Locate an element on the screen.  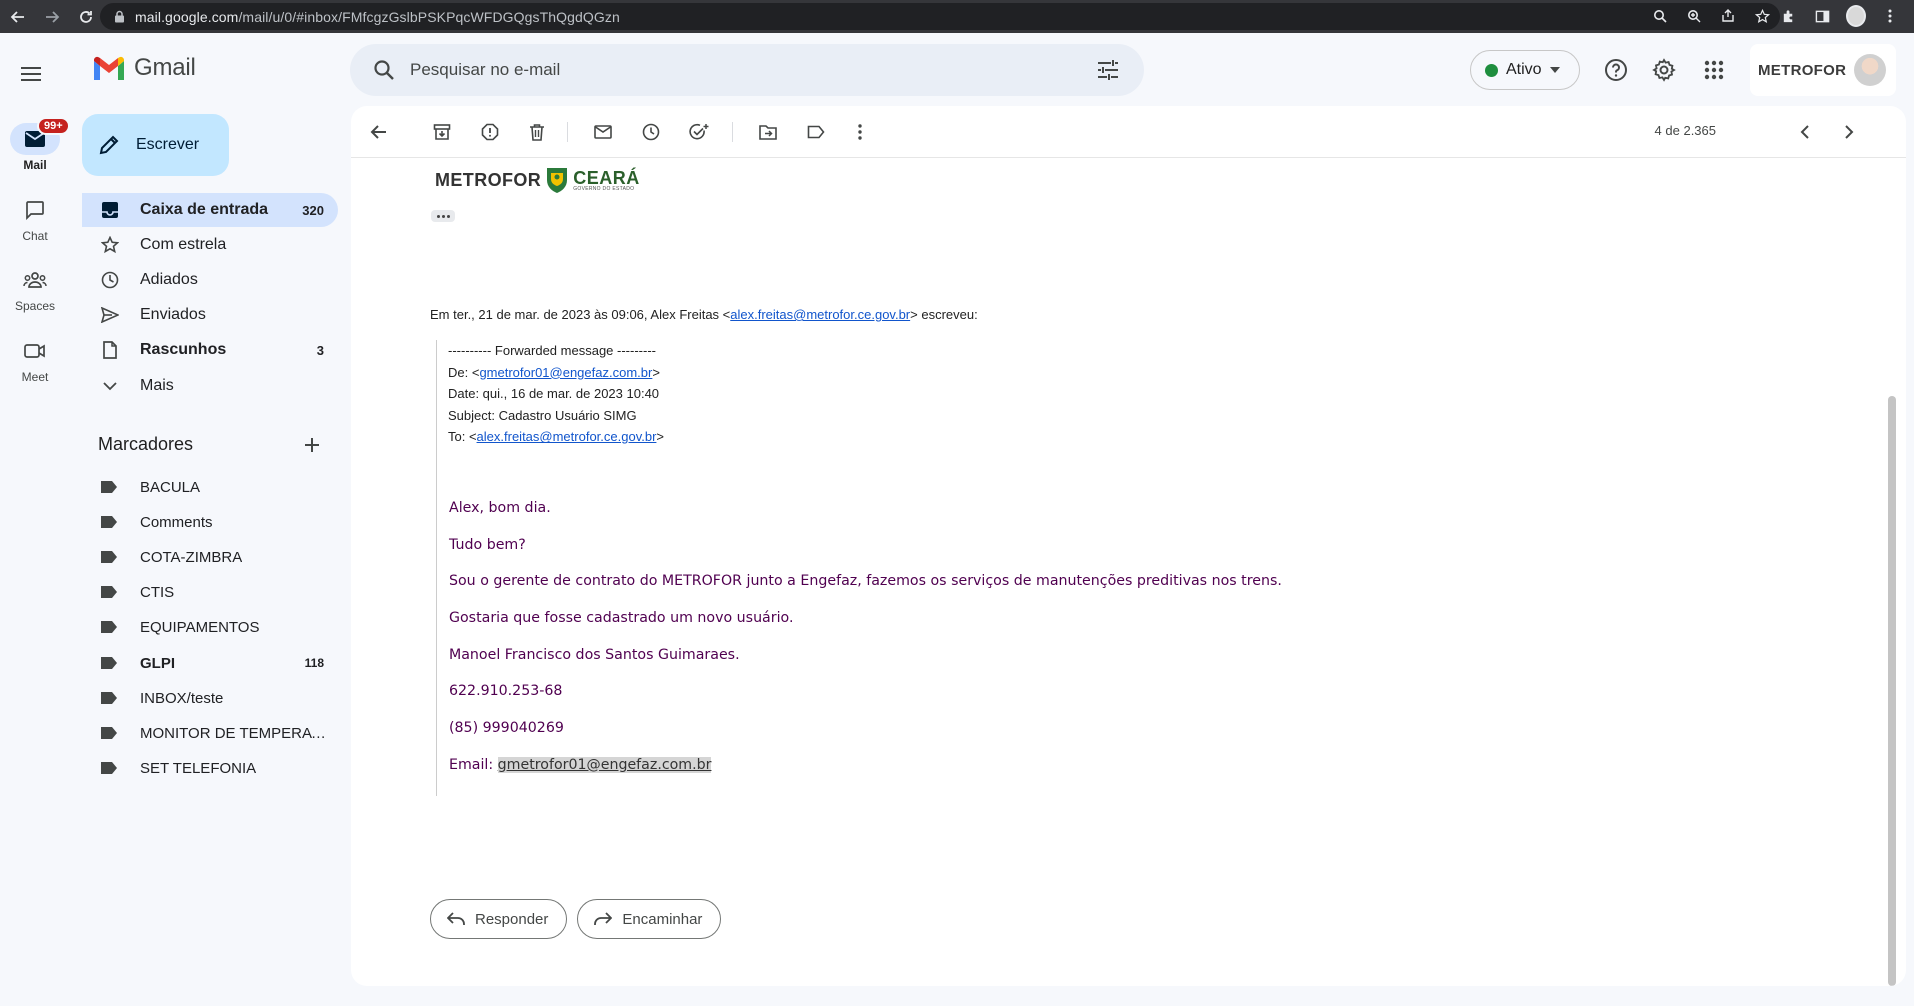
more-options-icon is located at coordinates (860, 132).